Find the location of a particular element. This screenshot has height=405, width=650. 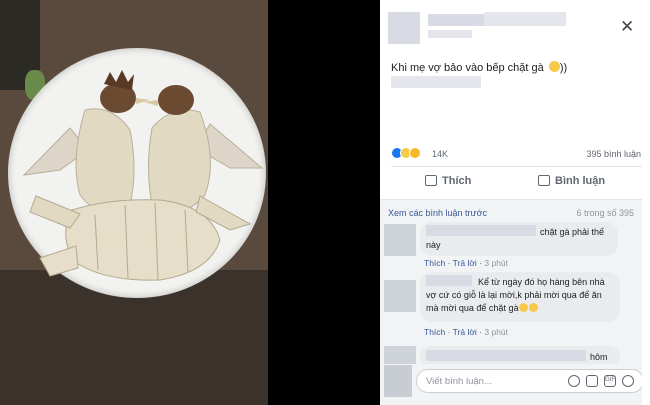

smile-emoji-icon is located at coordinates (554, 66).